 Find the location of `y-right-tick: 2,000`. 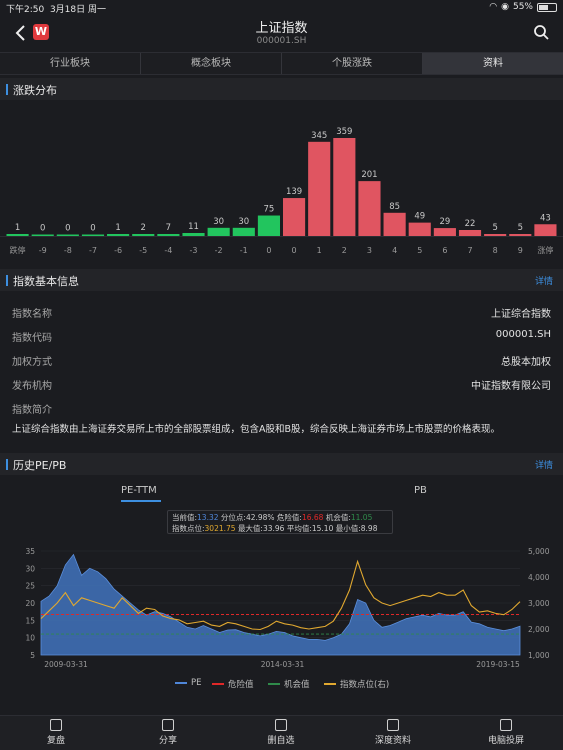

y-right-tick: 2,000 is located at coordinates (539, 629).